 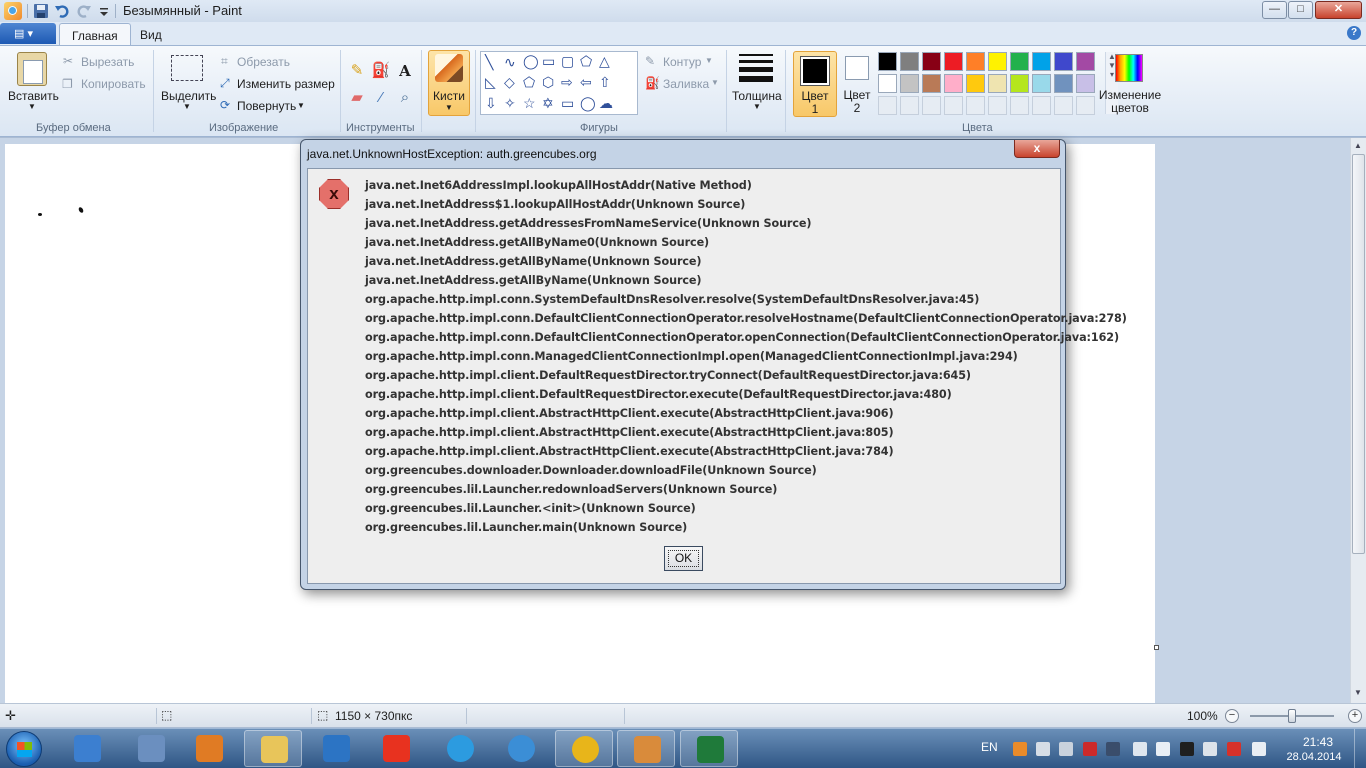 What do you see at coordinates (1140, 749) in the screenshot?
I see `volume-icon` at bounding box center [1140, 749].